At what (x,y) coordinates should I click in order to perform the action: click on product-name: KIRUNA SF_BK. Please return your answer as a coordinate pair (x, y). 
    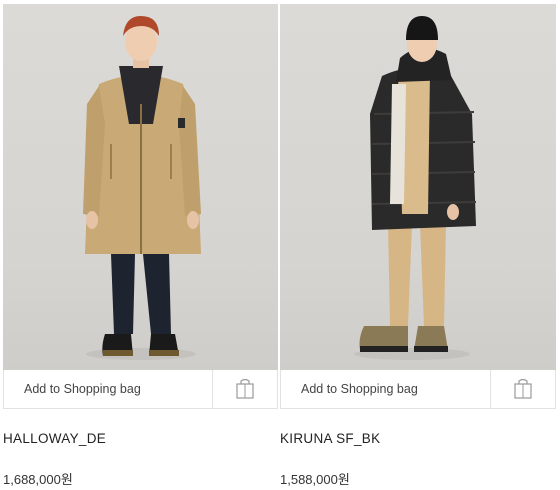
    Looking at the image, I should click on (418, 439).